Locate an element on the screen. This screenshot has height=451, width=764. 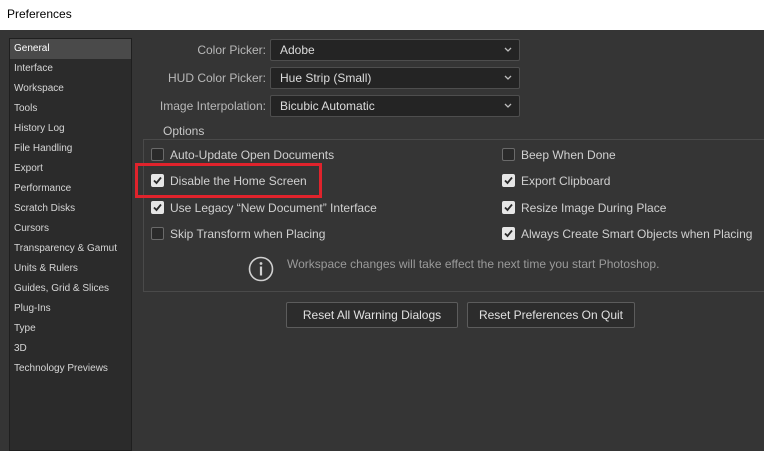
sidebar-item-history-log: History Log is located at coordinates (70, 129).